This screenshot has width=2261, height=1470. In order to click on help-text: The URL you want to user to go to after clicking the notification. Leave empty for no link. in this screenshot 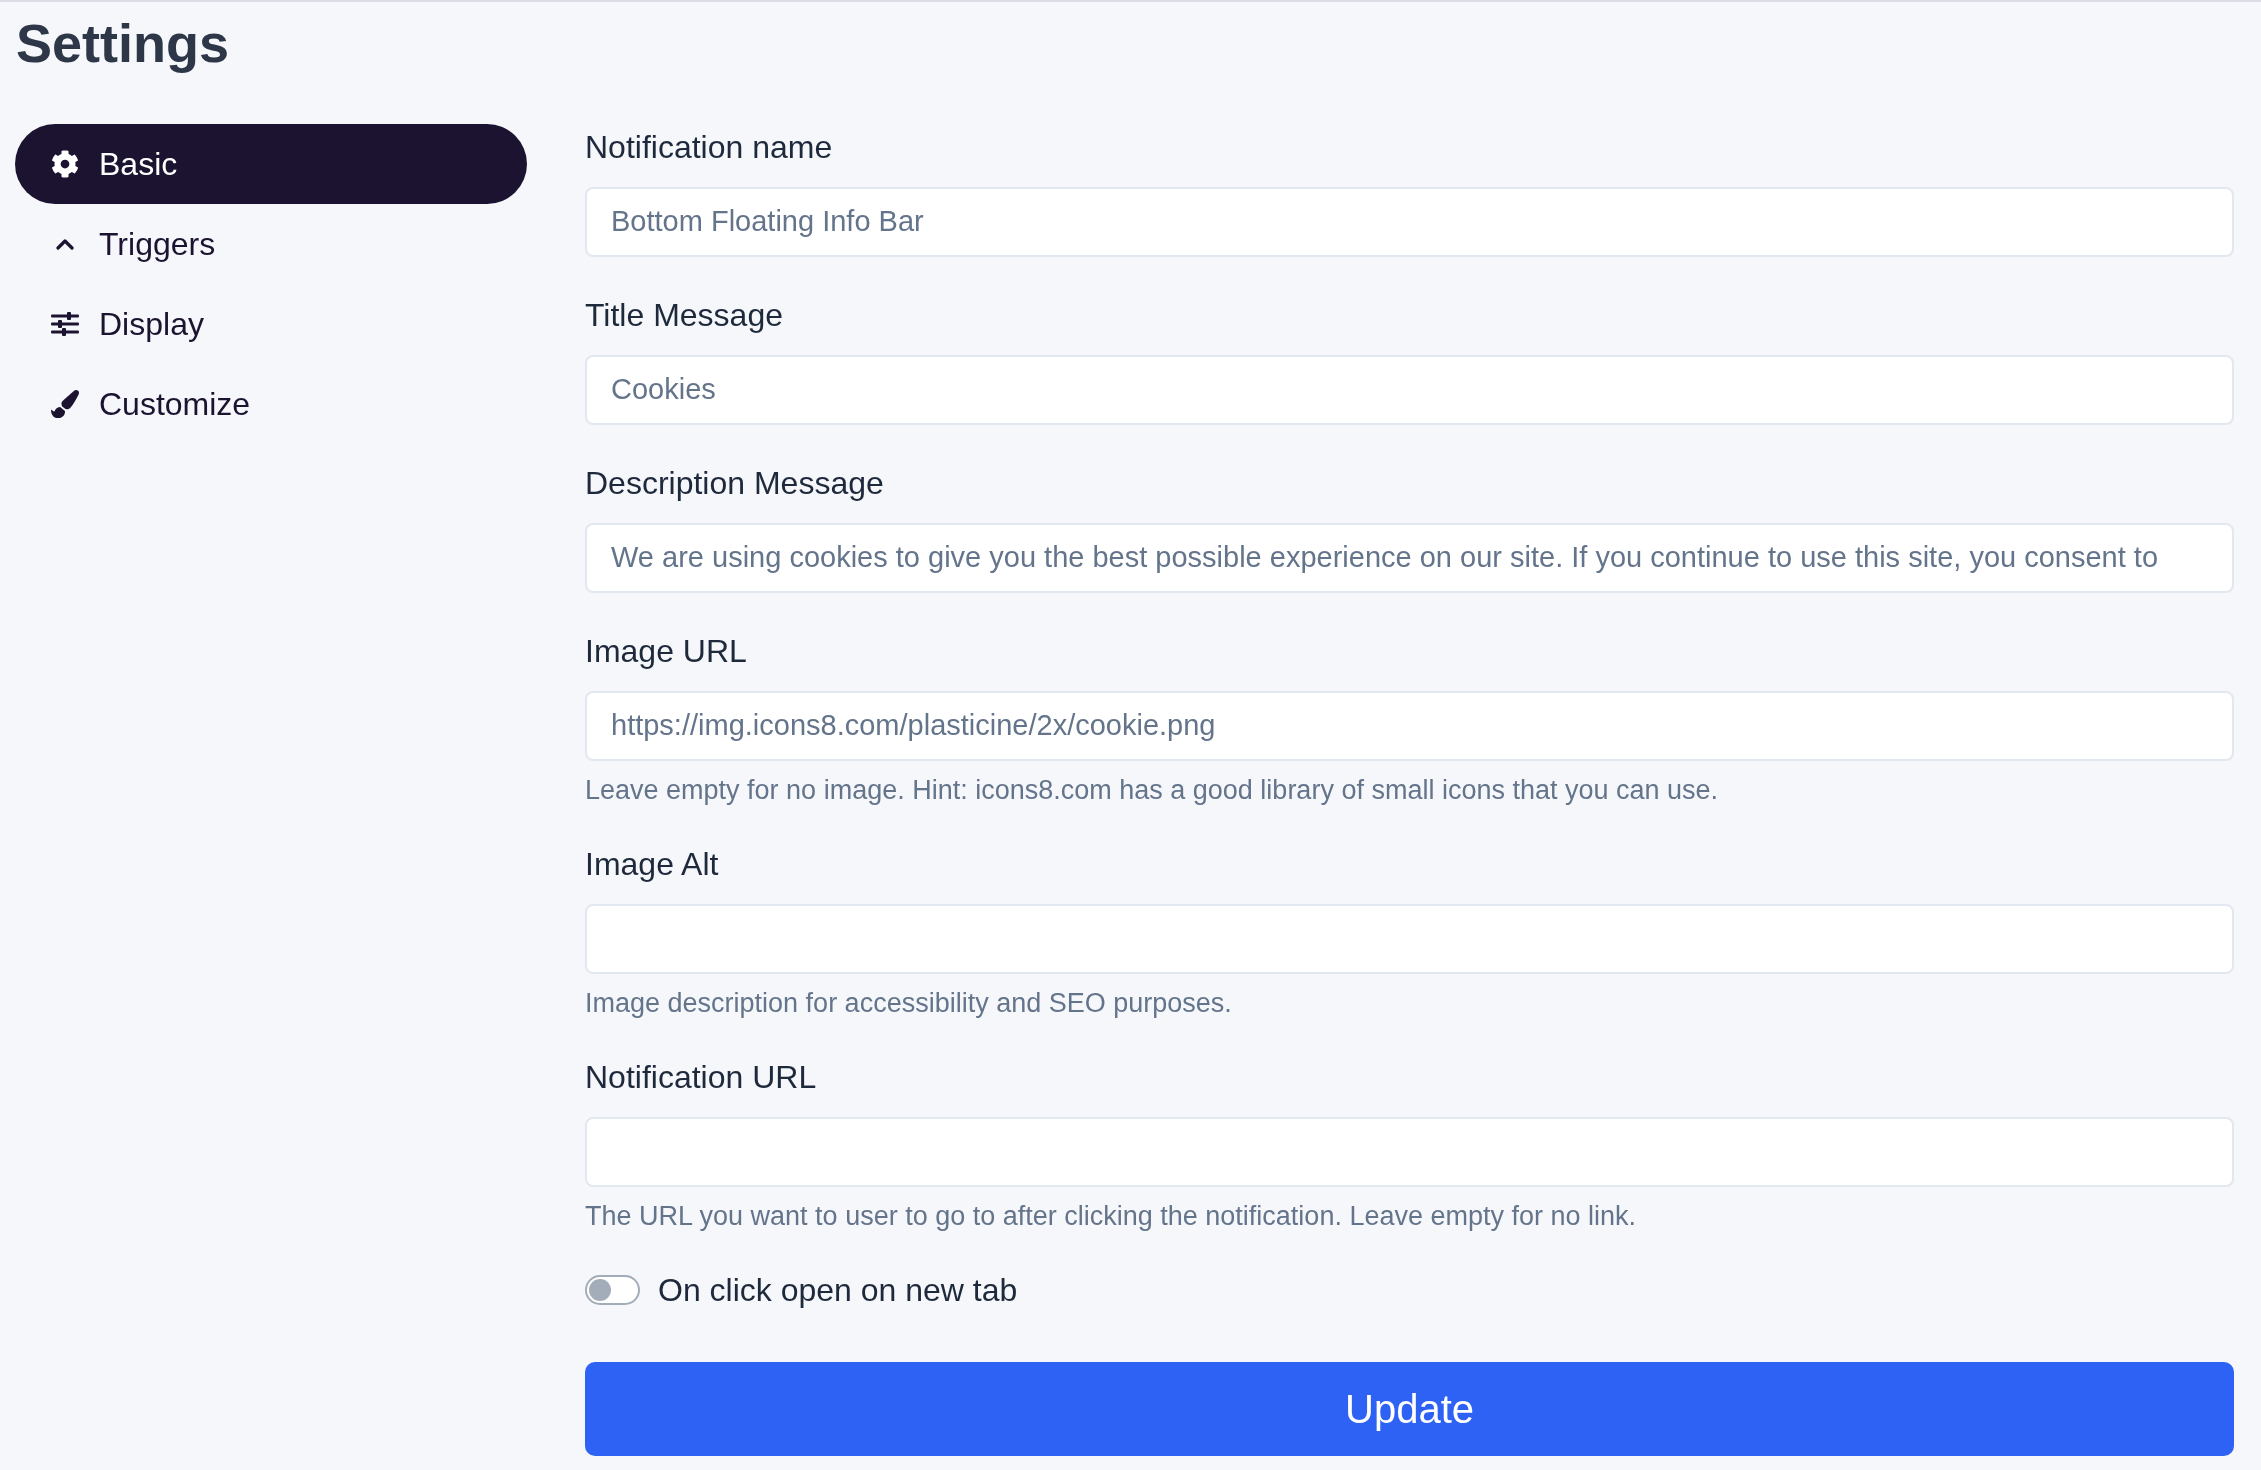, I will do `click(1111, 1216)`.